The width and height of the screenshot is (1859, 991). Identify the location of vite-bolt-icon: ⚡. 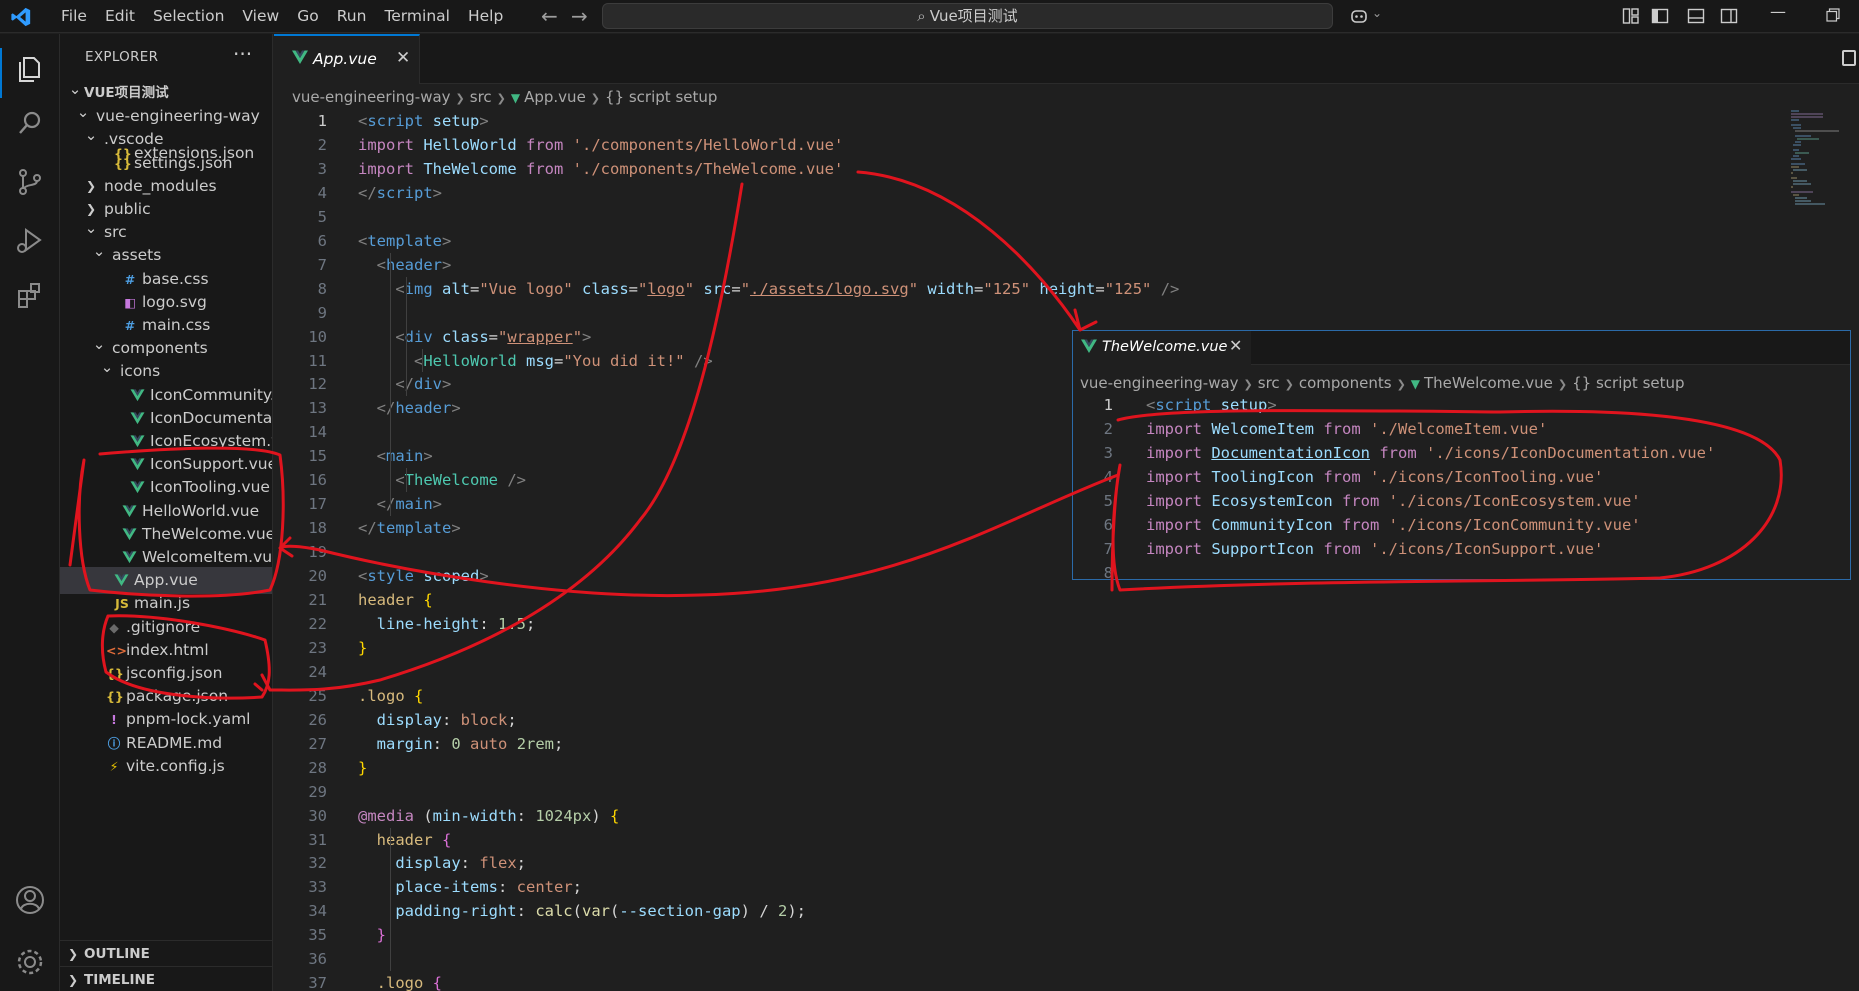
(114, 766).